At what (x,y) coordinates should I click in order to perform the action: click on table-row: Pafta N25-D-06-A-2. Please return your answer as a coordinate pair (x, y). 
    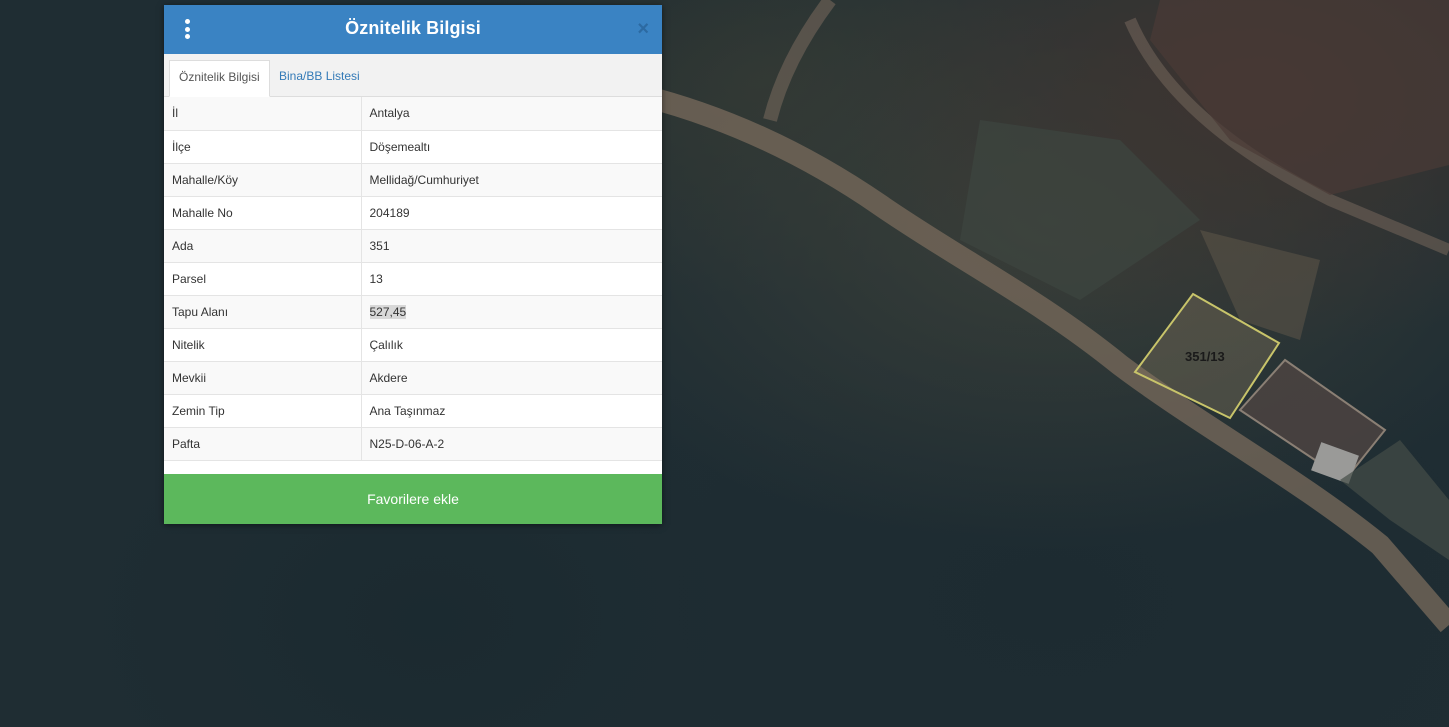
    Looking at the image, I should click on (413, 444).